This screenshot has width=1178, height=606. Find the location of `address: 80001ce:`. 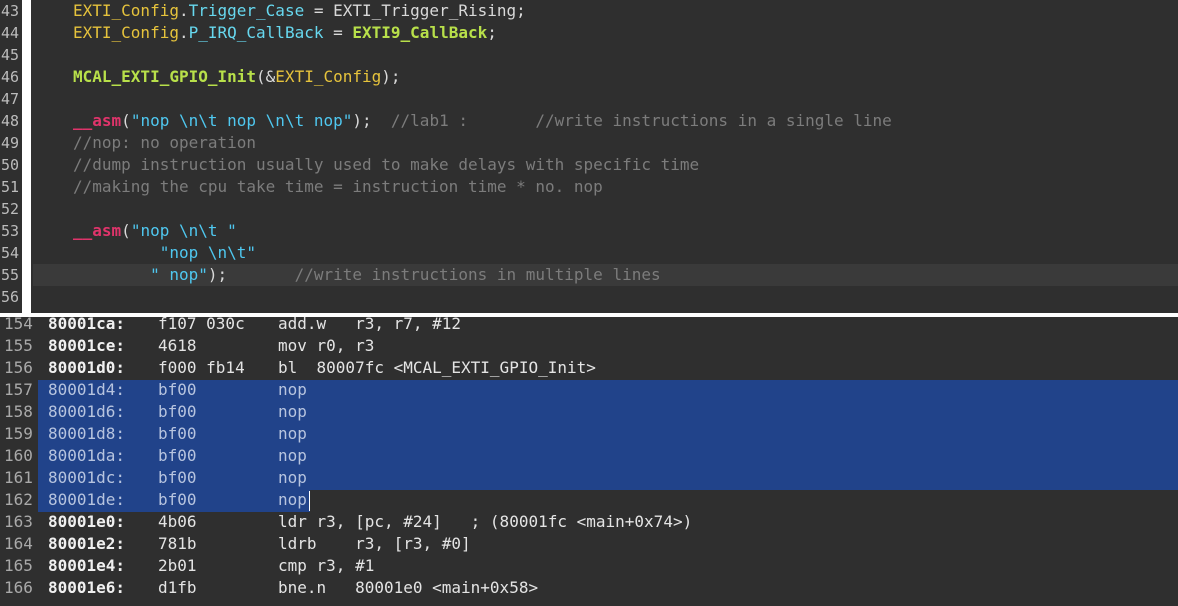

address: 80001ce: is located at coordinates (87, 345).